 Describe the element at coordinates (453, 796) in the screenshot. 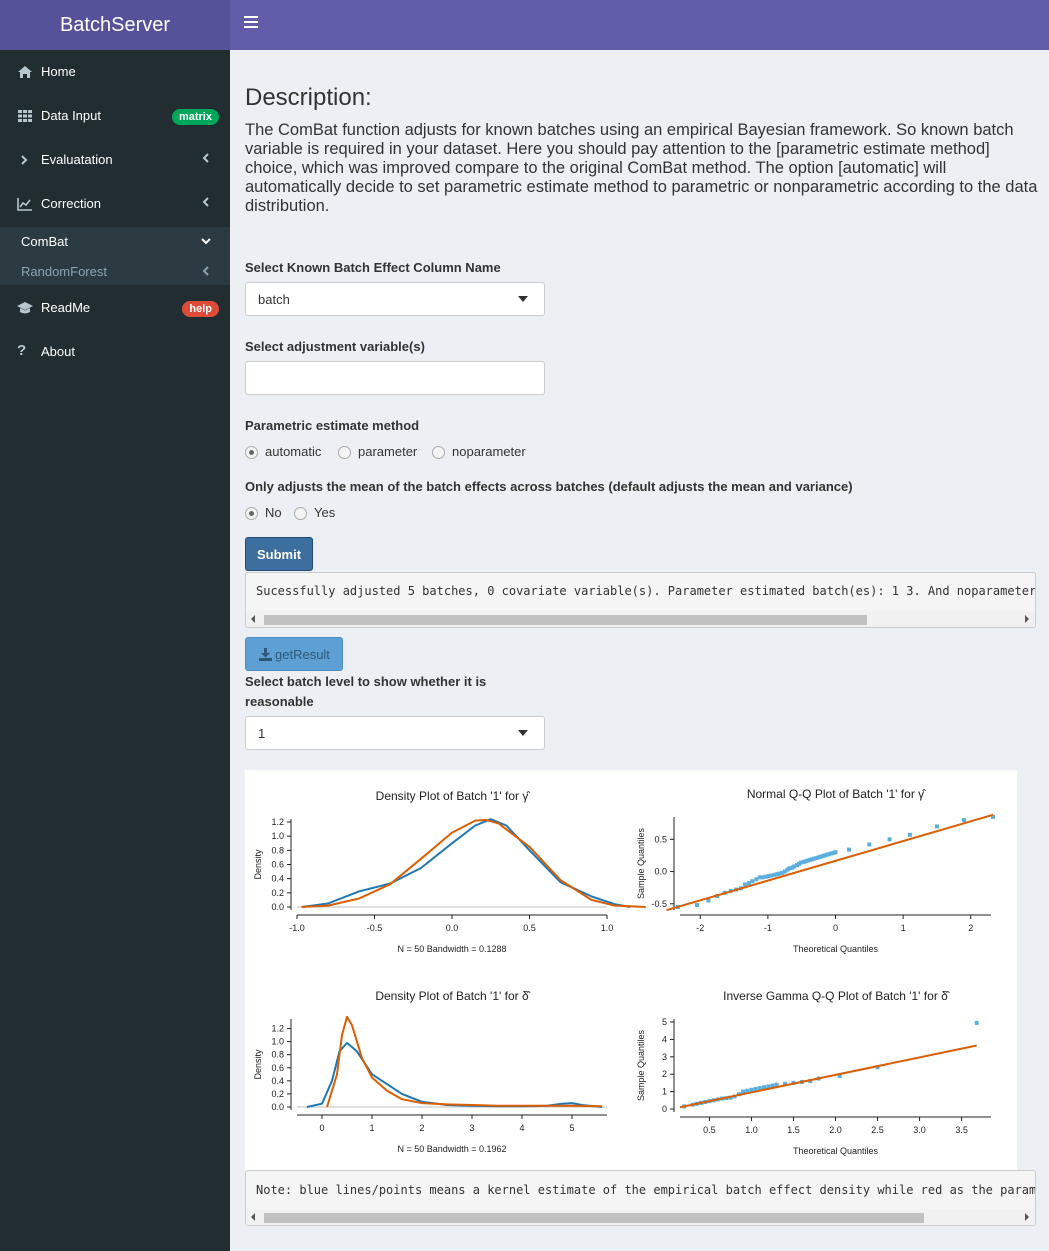

I see `chart-title: Density Plot of Batch '1' for γ̂` at that location.